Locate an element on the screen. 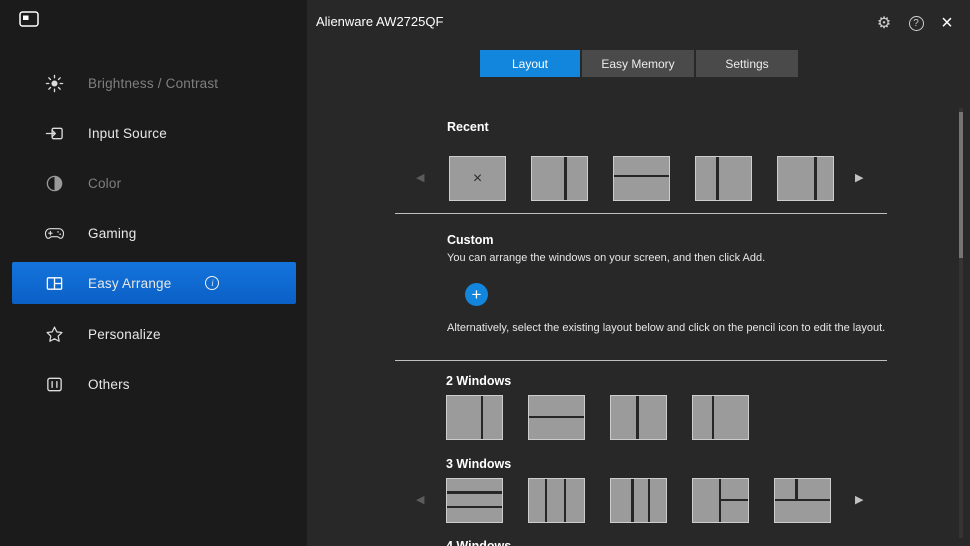 The width and height of the screenshot is (970, 546). recent-prev-arrow-icon: ◀ is located at coordinates (420, 178).